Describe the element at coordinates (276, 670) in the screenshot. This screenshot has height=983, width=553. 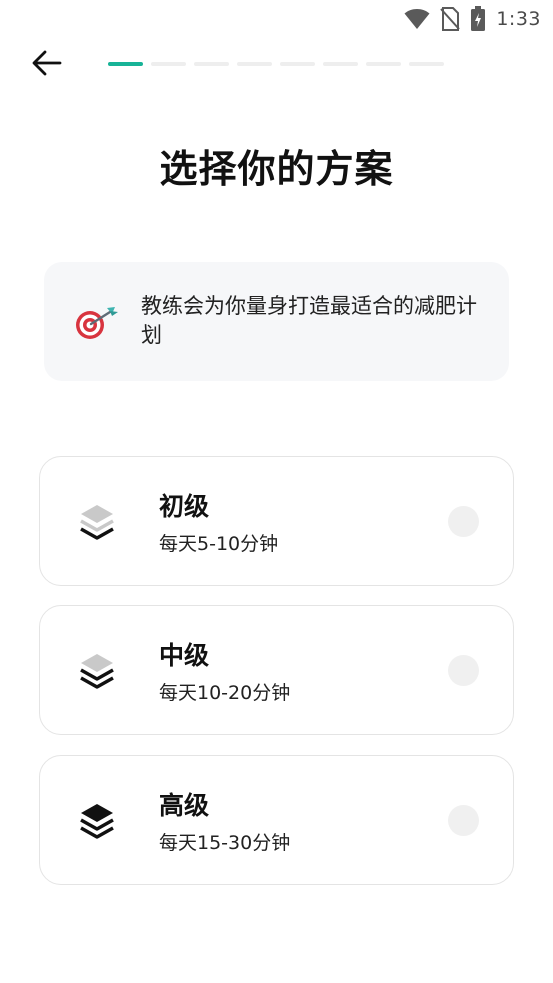
I see `plan-option-intermediate: 中级 每天10-20分钟` at that location.